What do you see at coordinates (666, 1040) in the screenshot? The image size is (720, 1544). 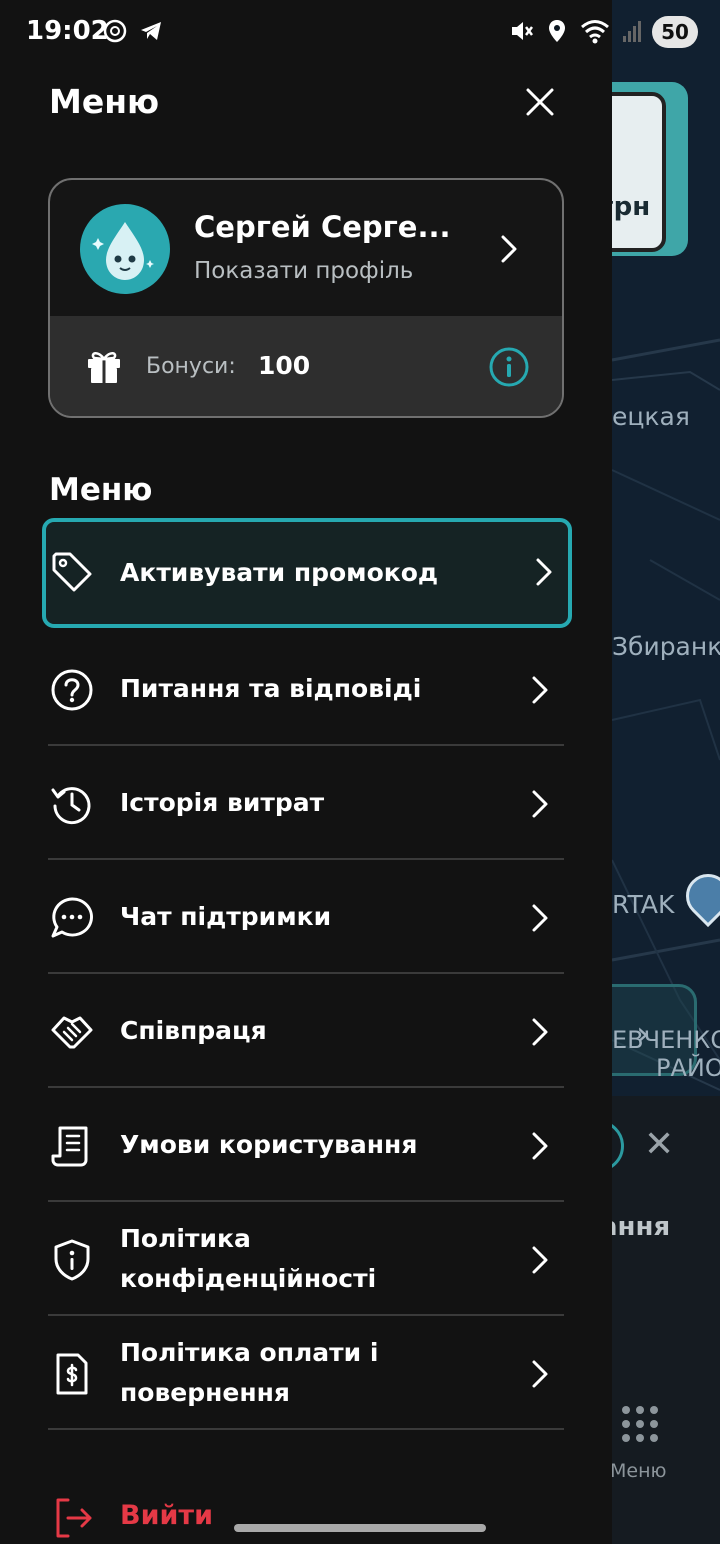 I see `map-label: ЕВЧЕНКО` at bounding box center [666, 1040].